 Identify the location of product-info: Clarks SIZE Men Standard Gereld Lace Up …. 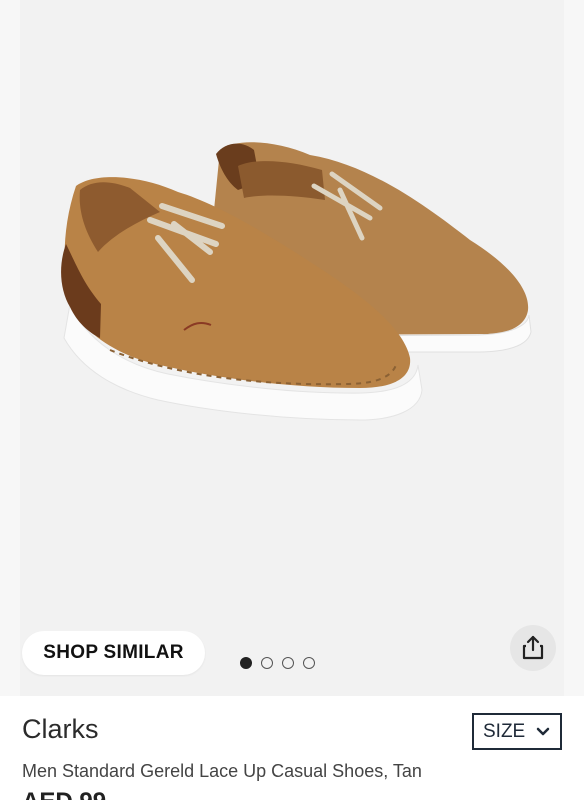
(292, 748).